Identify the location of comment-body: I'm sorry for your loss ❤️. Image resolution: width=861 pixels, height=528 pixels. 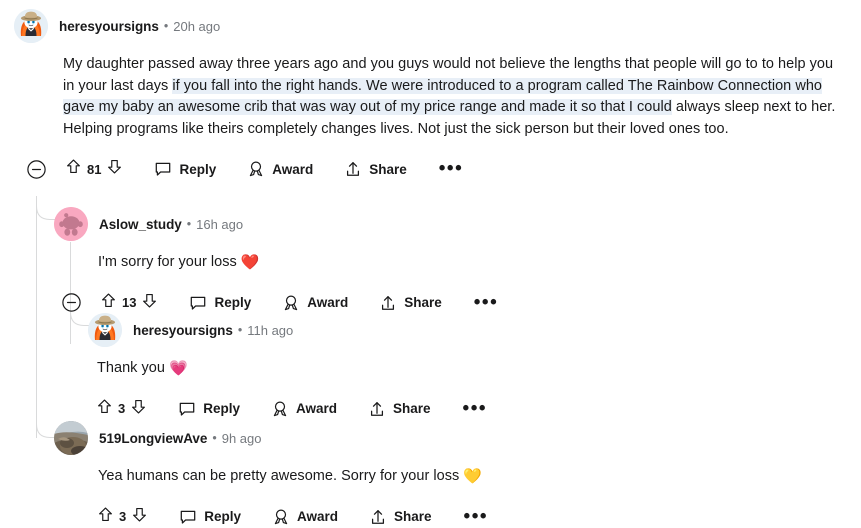
(466, 263).